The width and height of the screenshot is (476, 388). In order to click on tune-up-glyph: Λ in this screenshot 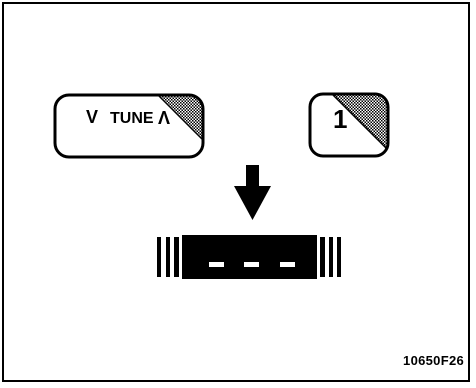, I will do `click(164, 118)`.